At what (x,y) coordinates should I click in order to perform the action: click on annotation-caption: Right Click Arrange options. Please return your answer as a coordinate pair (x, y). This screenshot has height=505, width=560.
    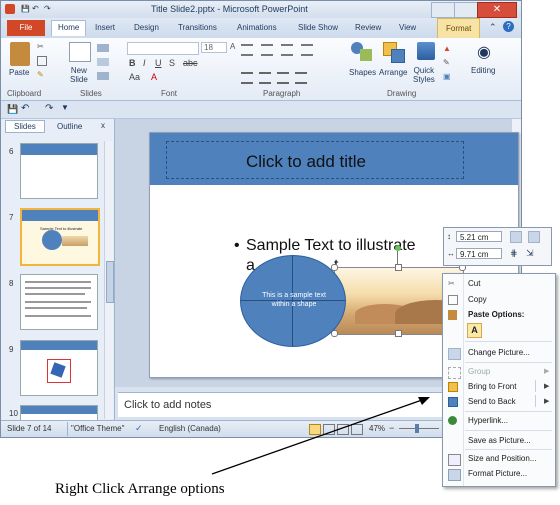
    Looking at the image, I should click on (140, 489).